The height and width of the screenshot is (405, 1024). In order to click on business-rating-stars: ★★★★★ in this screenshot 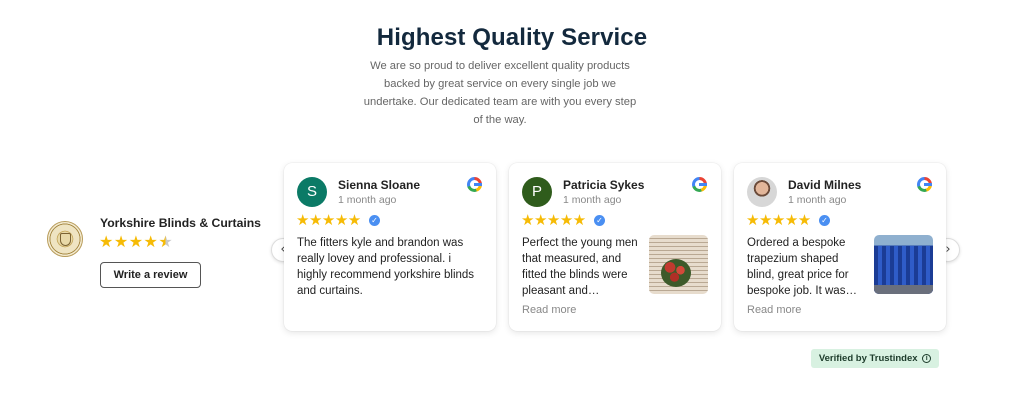, I will do `click(136, 241)`.